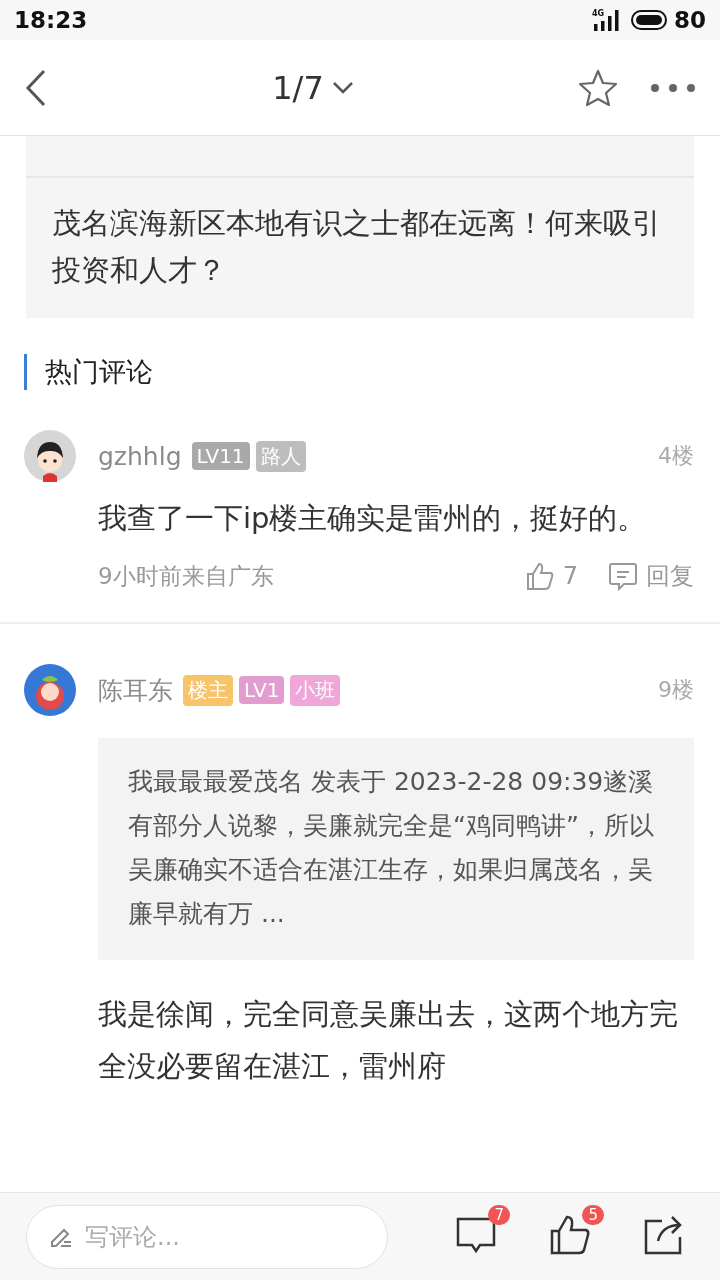 Image resolution: width=720 pixels, height=1280 pixels. I want to click on chevron-down-icon, so click(342, 87).